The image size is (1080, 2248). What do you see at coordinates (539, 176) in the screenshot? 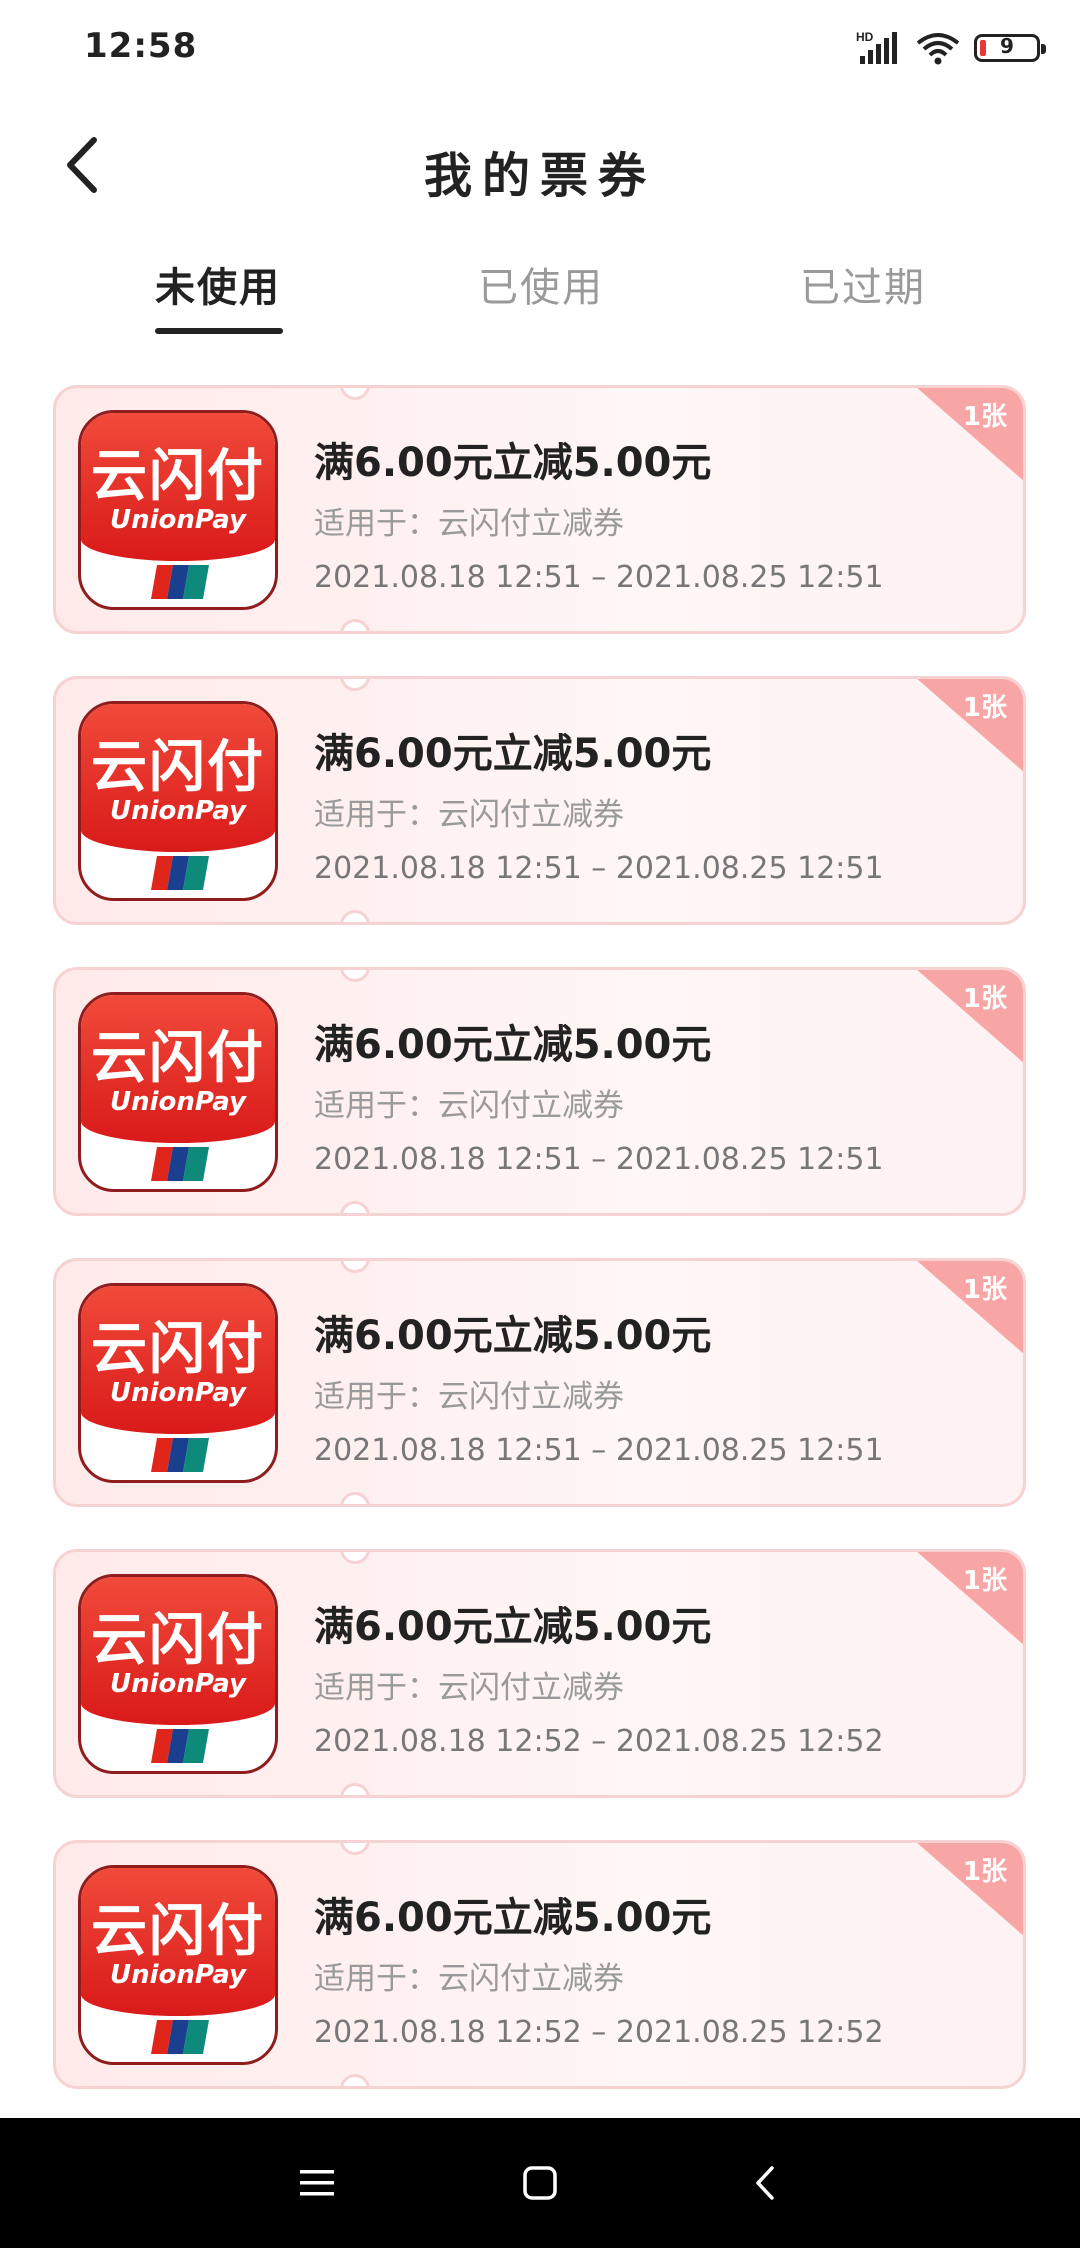
I see `page-title: 我的票券` at bounding box center [539, 176].